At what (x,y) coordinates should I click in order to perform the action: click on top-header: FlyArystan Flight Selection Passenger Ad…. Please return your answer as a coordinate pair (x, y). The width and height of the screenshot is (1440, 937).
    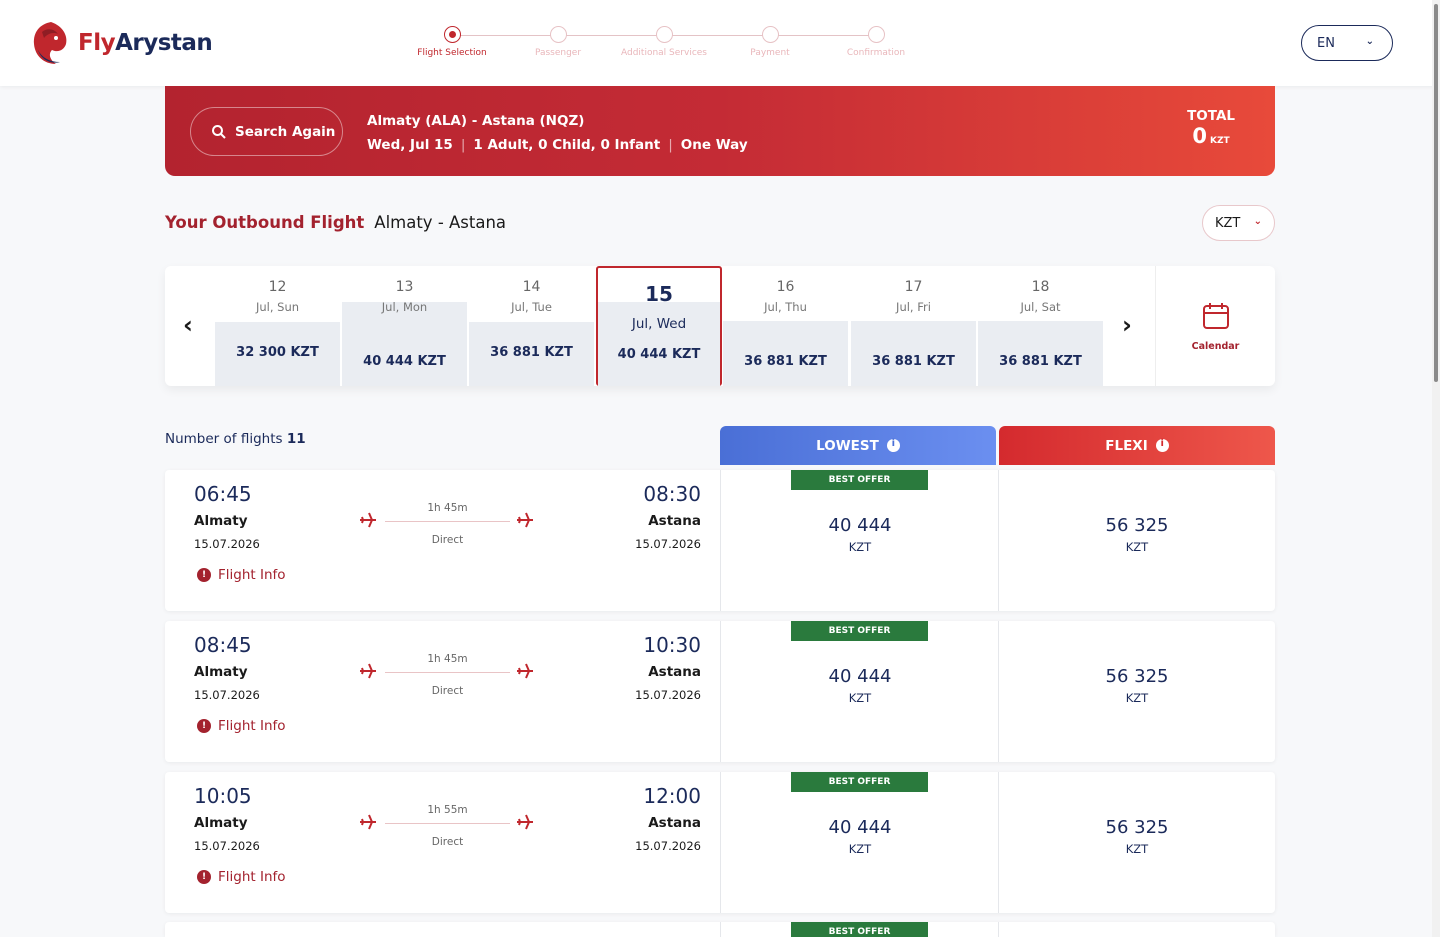
    Looking at the image, I should click on (720, 43).